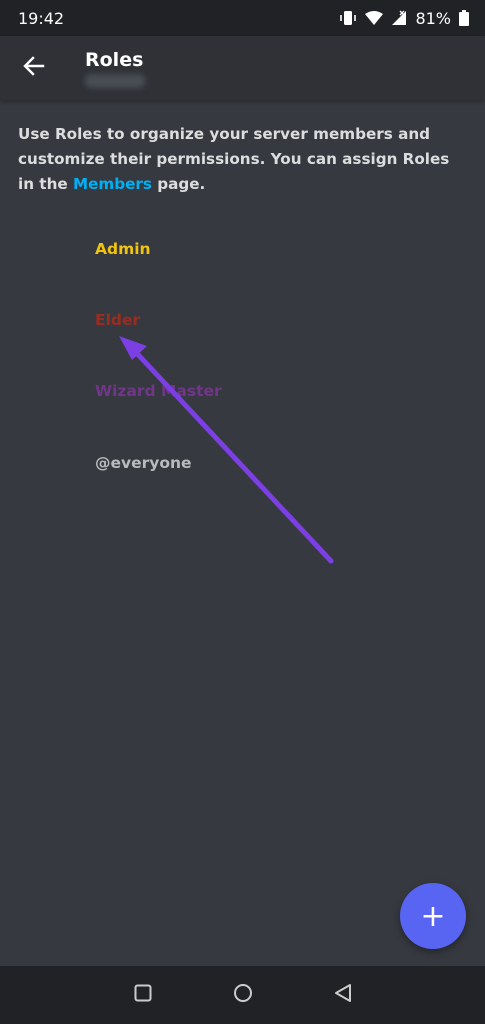 This screenshot has width=485, height=1024. What do you see at coordinates (399, 18) in the screenshot?
I see `signal-icon` at bounding box center [399, 18].